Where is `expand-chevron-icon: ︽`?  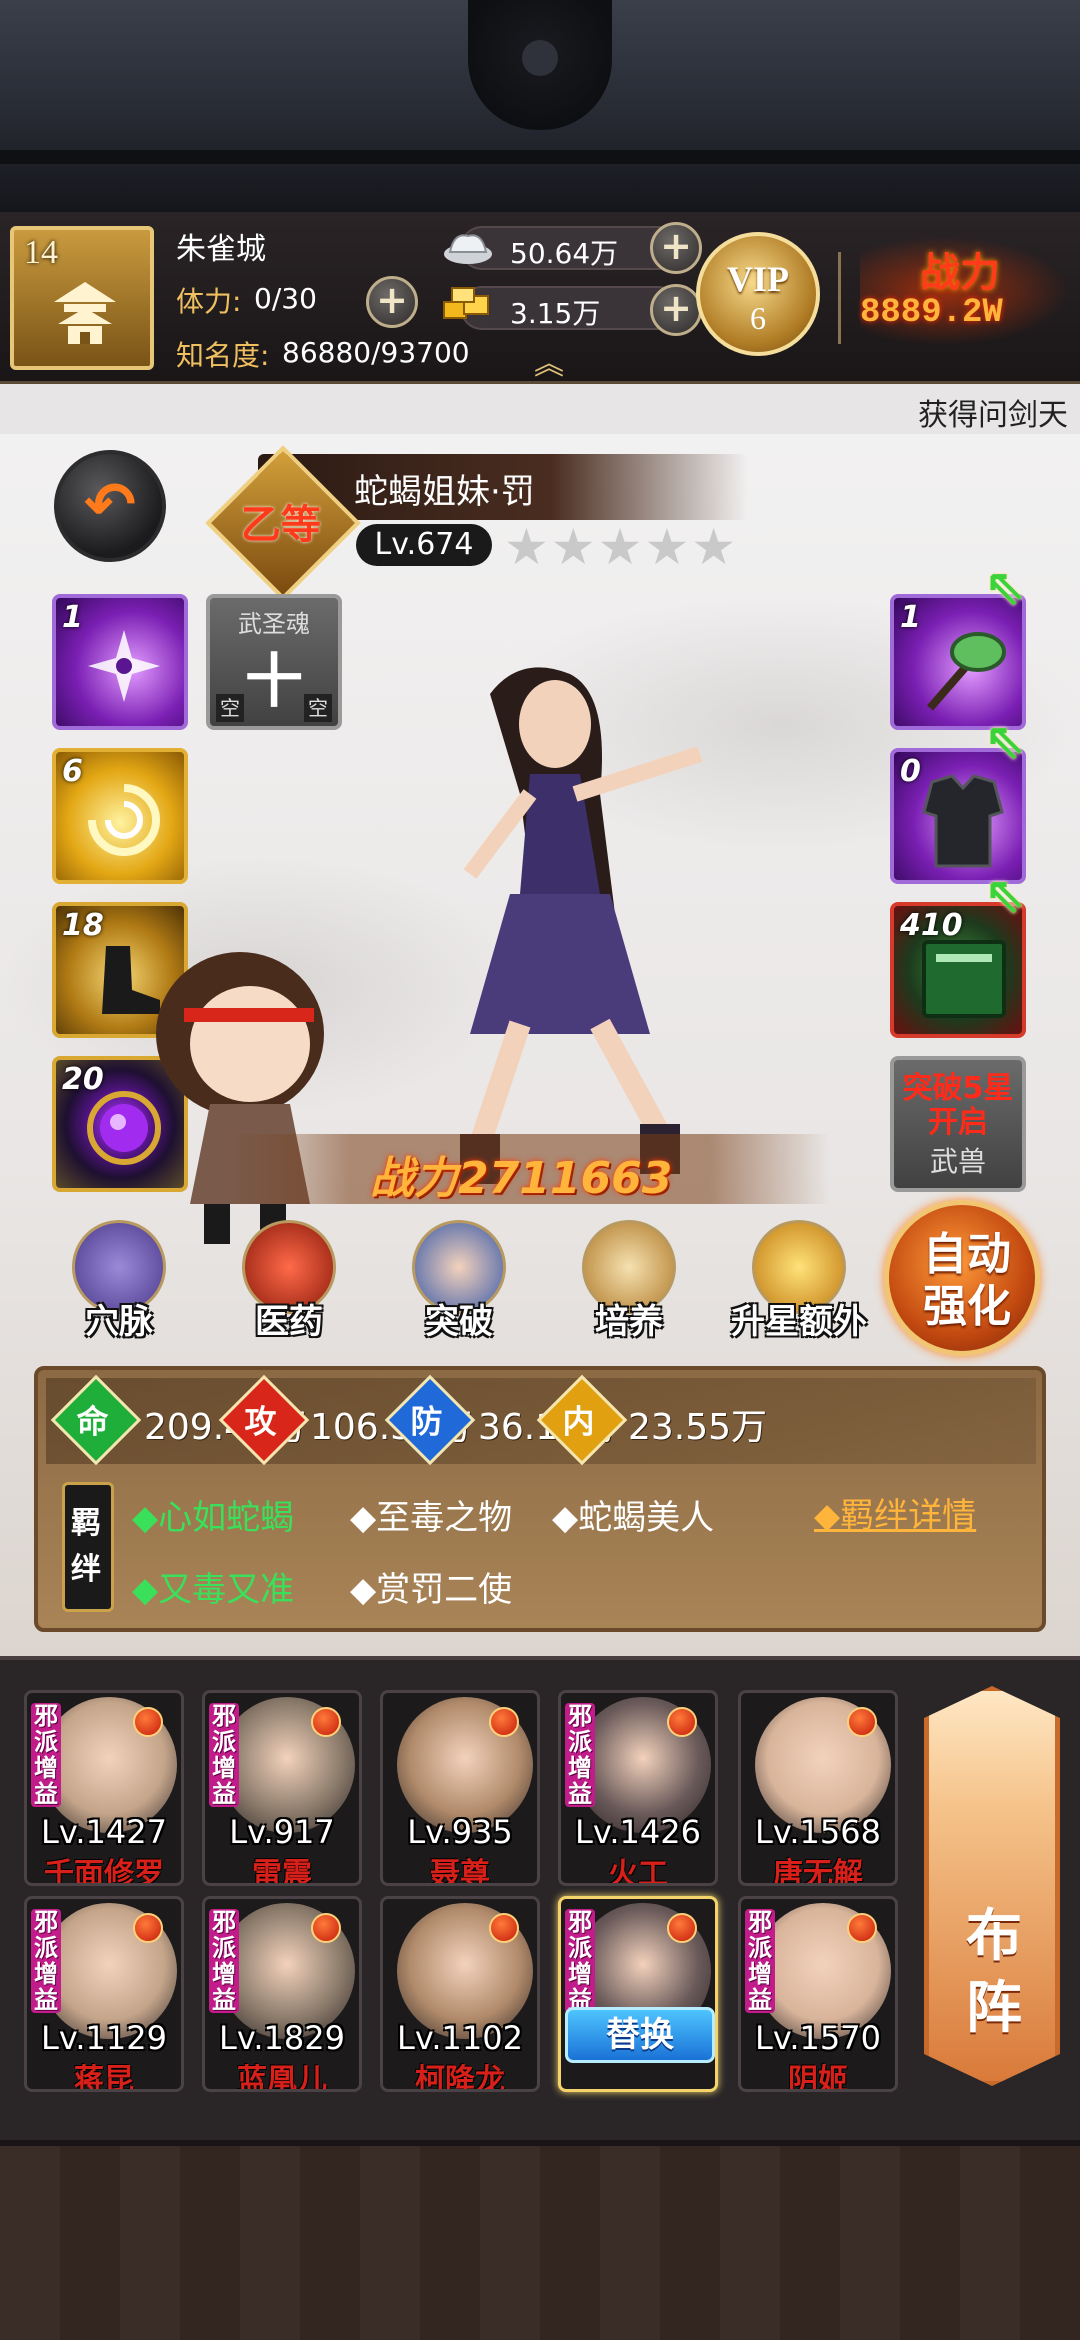 expand-chevron-icon: ︽ is located at coordinates (549, 365).